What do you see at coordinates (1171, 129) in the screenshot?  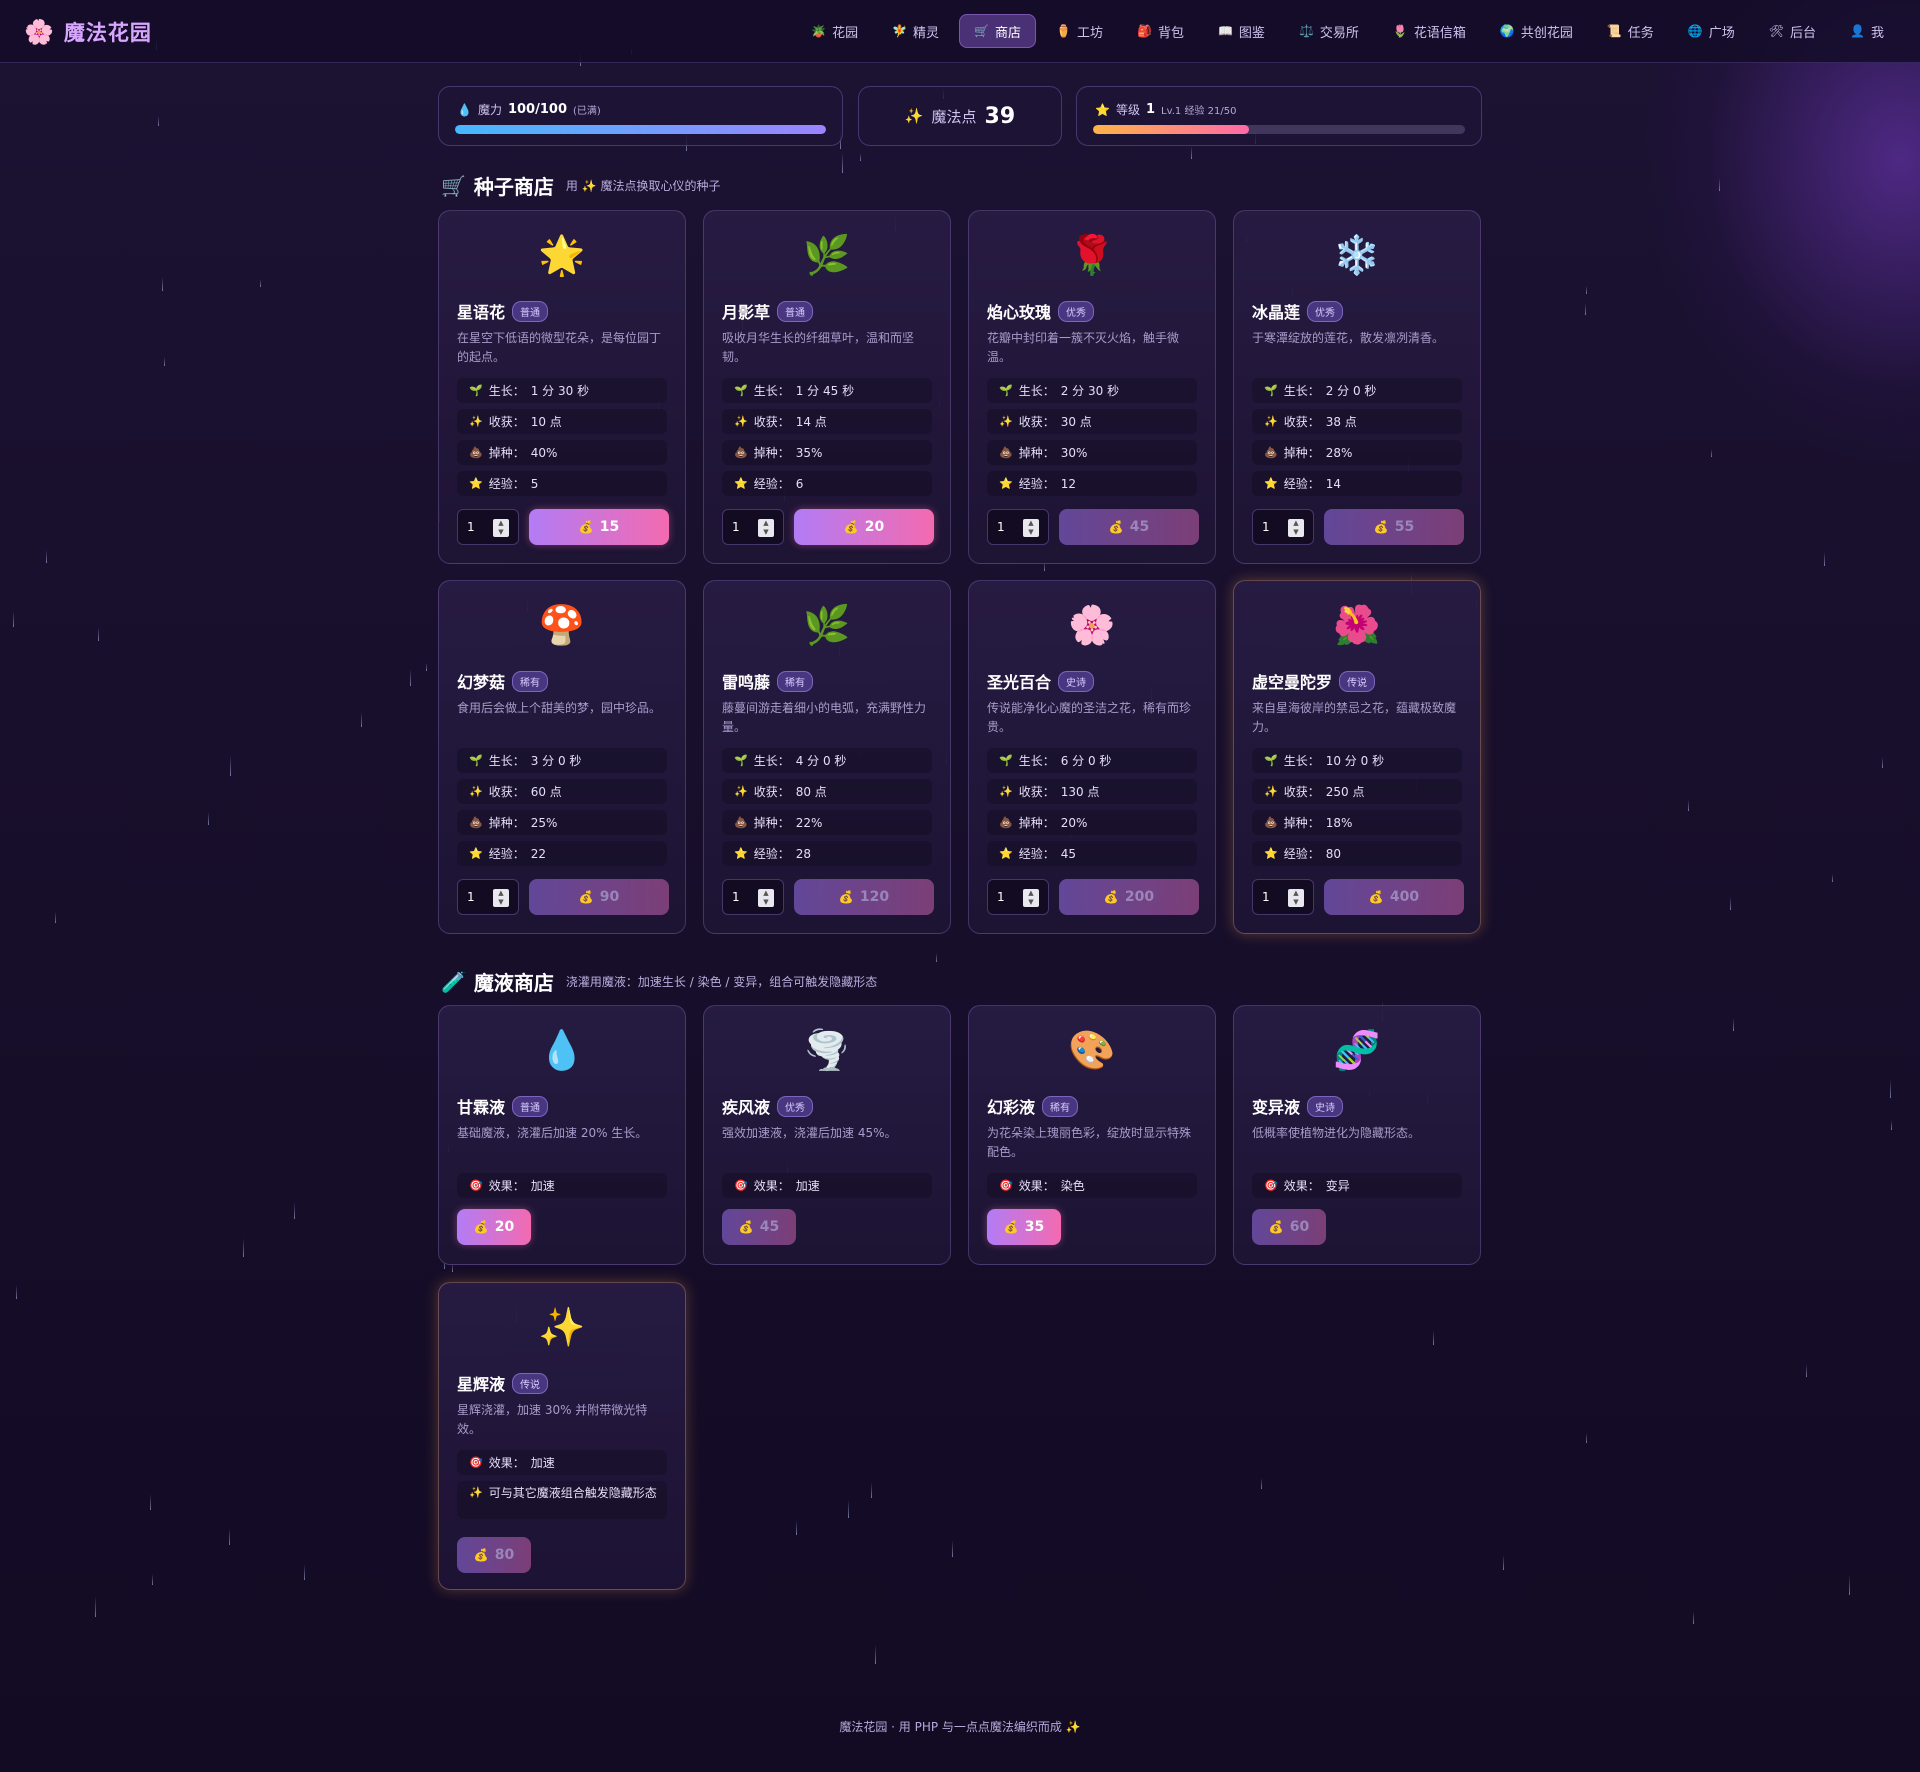 I see `exp-bar-fill` at bounding box center [1171, 129].